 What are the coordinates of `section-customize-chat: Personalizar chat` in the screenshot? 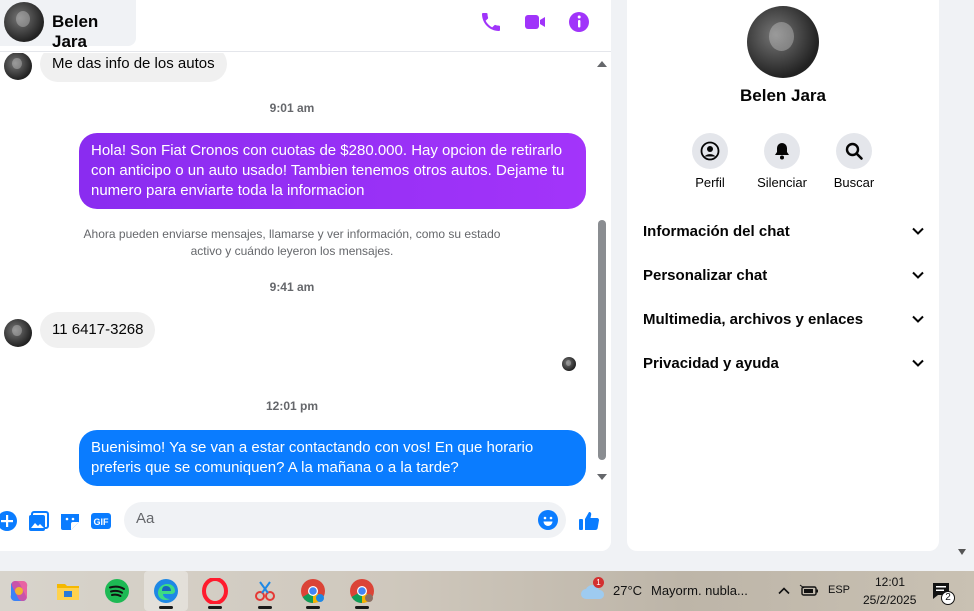 It's located at (784, 275).